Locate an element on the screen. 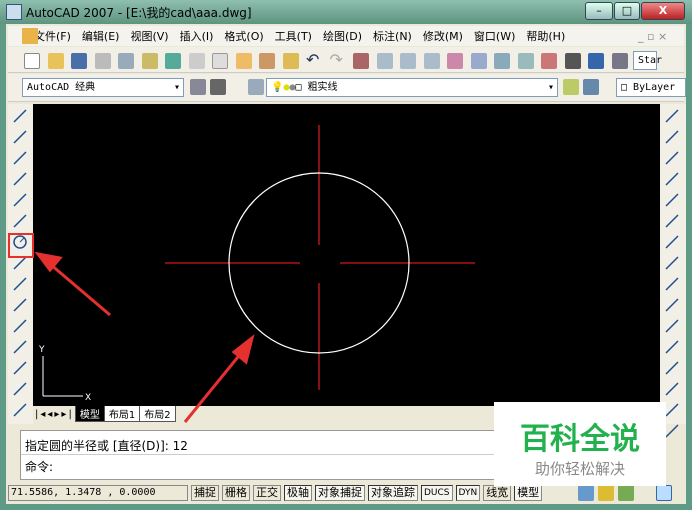 The image size is (692, 510). make-block-icon is located at coordinates (20, 368).